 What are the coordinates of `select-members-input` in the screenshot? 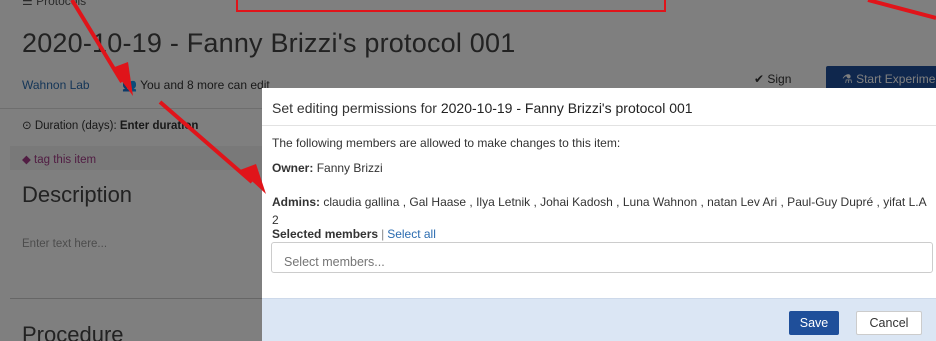 It's located at (602, 257).